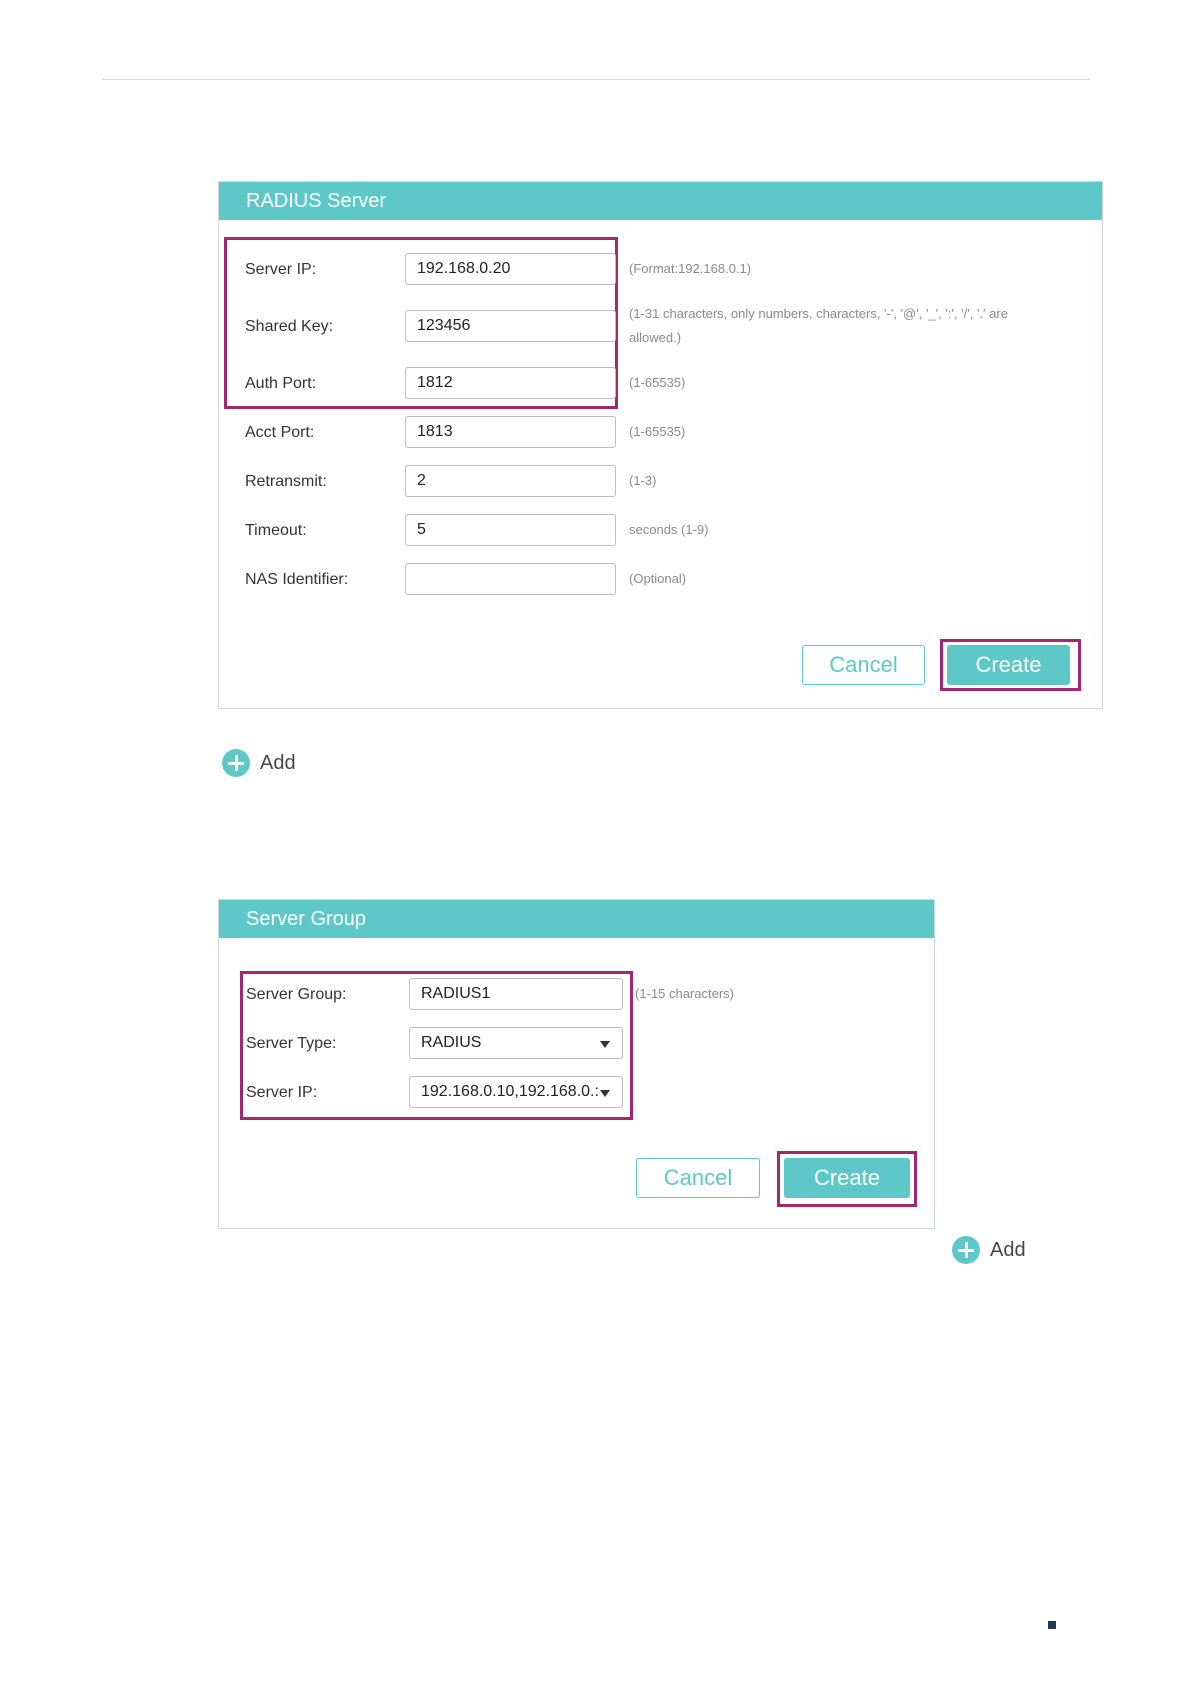 The width and height of the screenshot is (1191, 1684). Describe the element at coordinates (657, 431) in the screenshot. I see `acct-port-hint: (1-65535)` at that location.